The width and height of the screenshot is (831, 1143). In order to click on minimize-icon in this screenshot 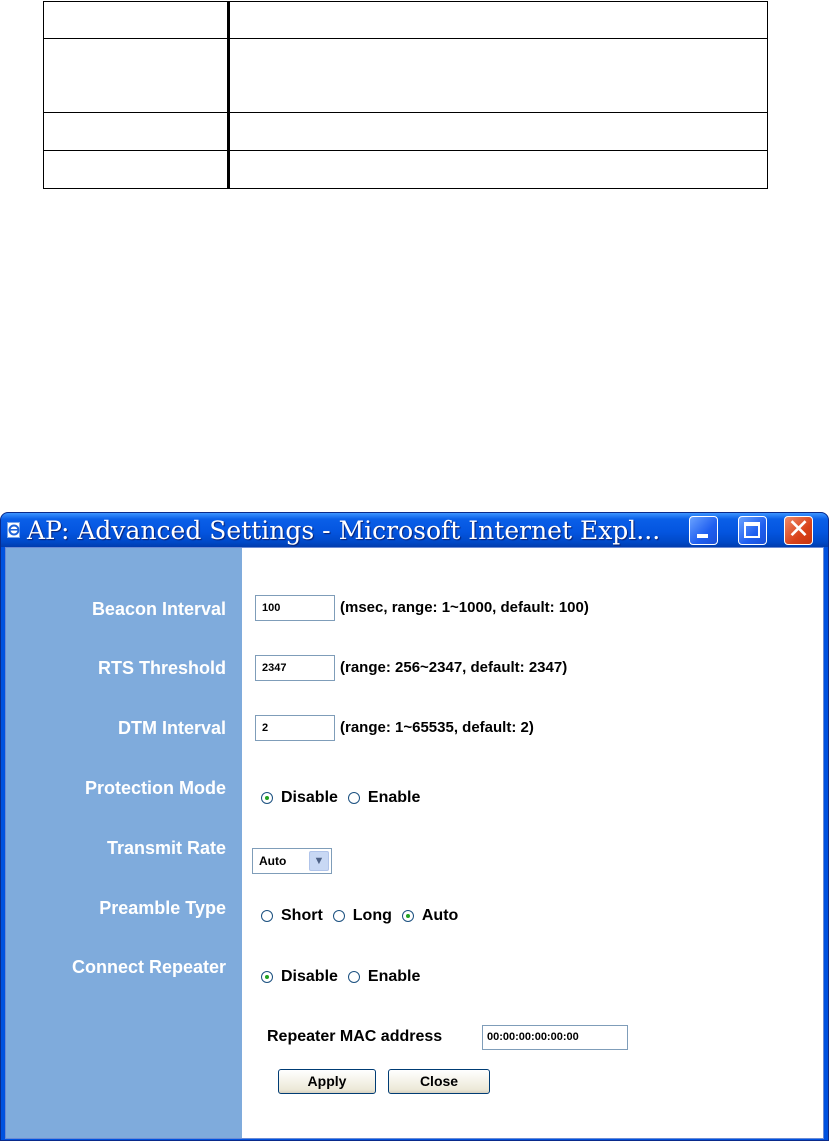, I will do `click(702, 536)`.